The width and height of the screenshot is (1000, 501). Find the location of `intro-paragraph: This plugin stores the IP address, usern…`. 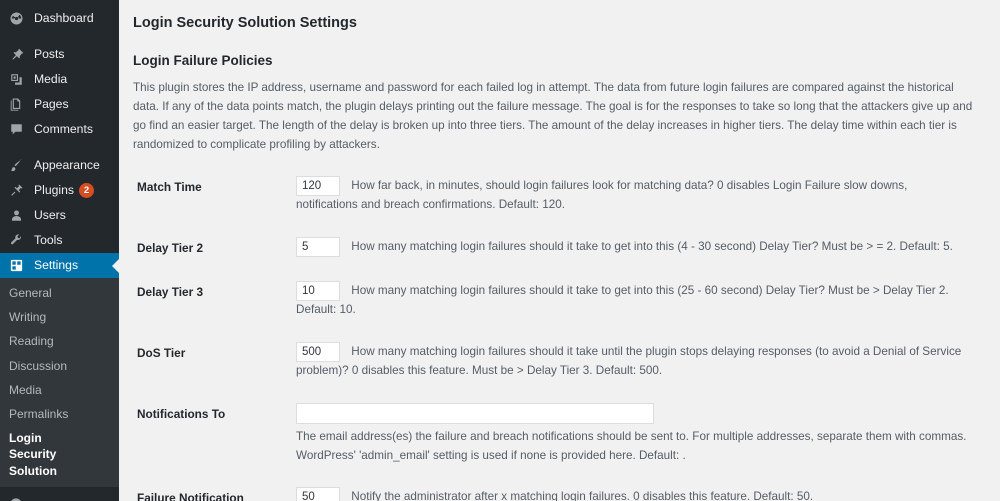

intro-paragraph: This plugin stores the IP address, usern… is located at coordinates (553, 116).